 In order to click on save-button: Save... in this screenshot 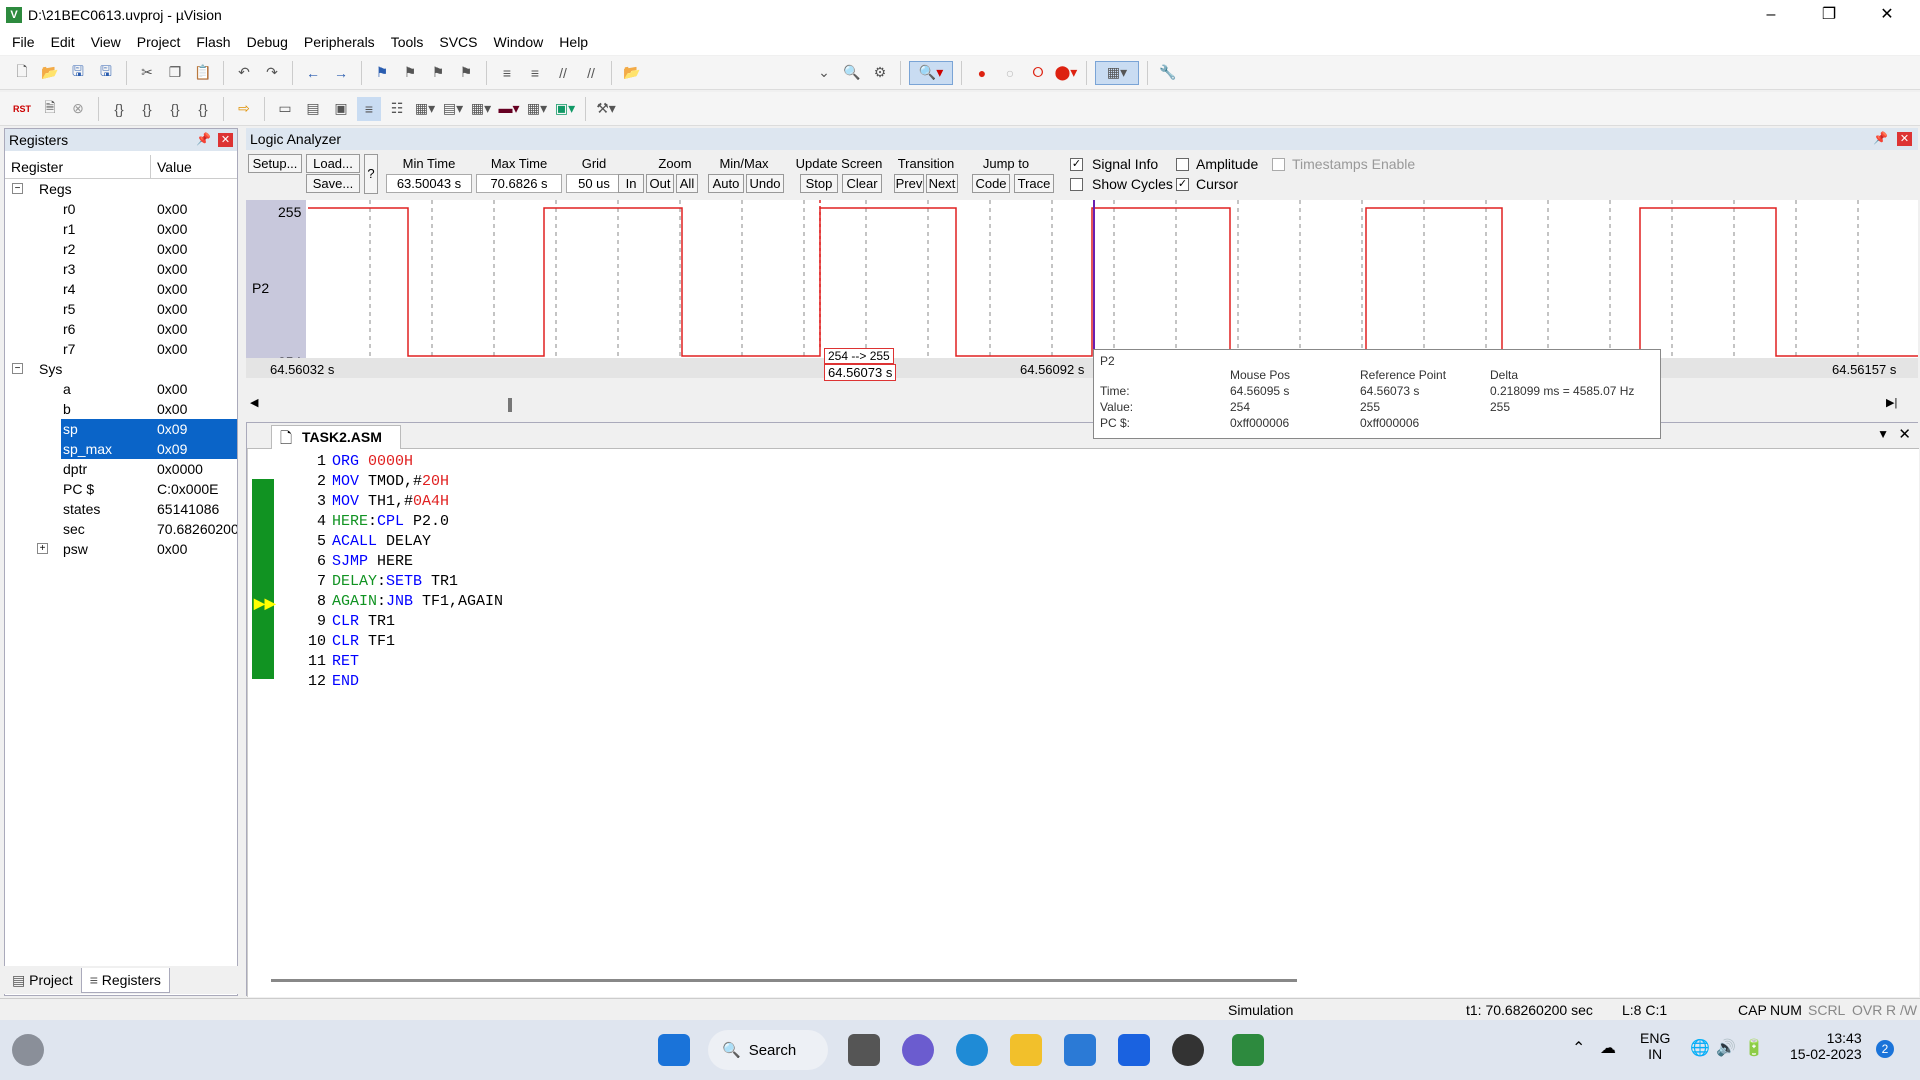, I will do `click(333, 183)`.